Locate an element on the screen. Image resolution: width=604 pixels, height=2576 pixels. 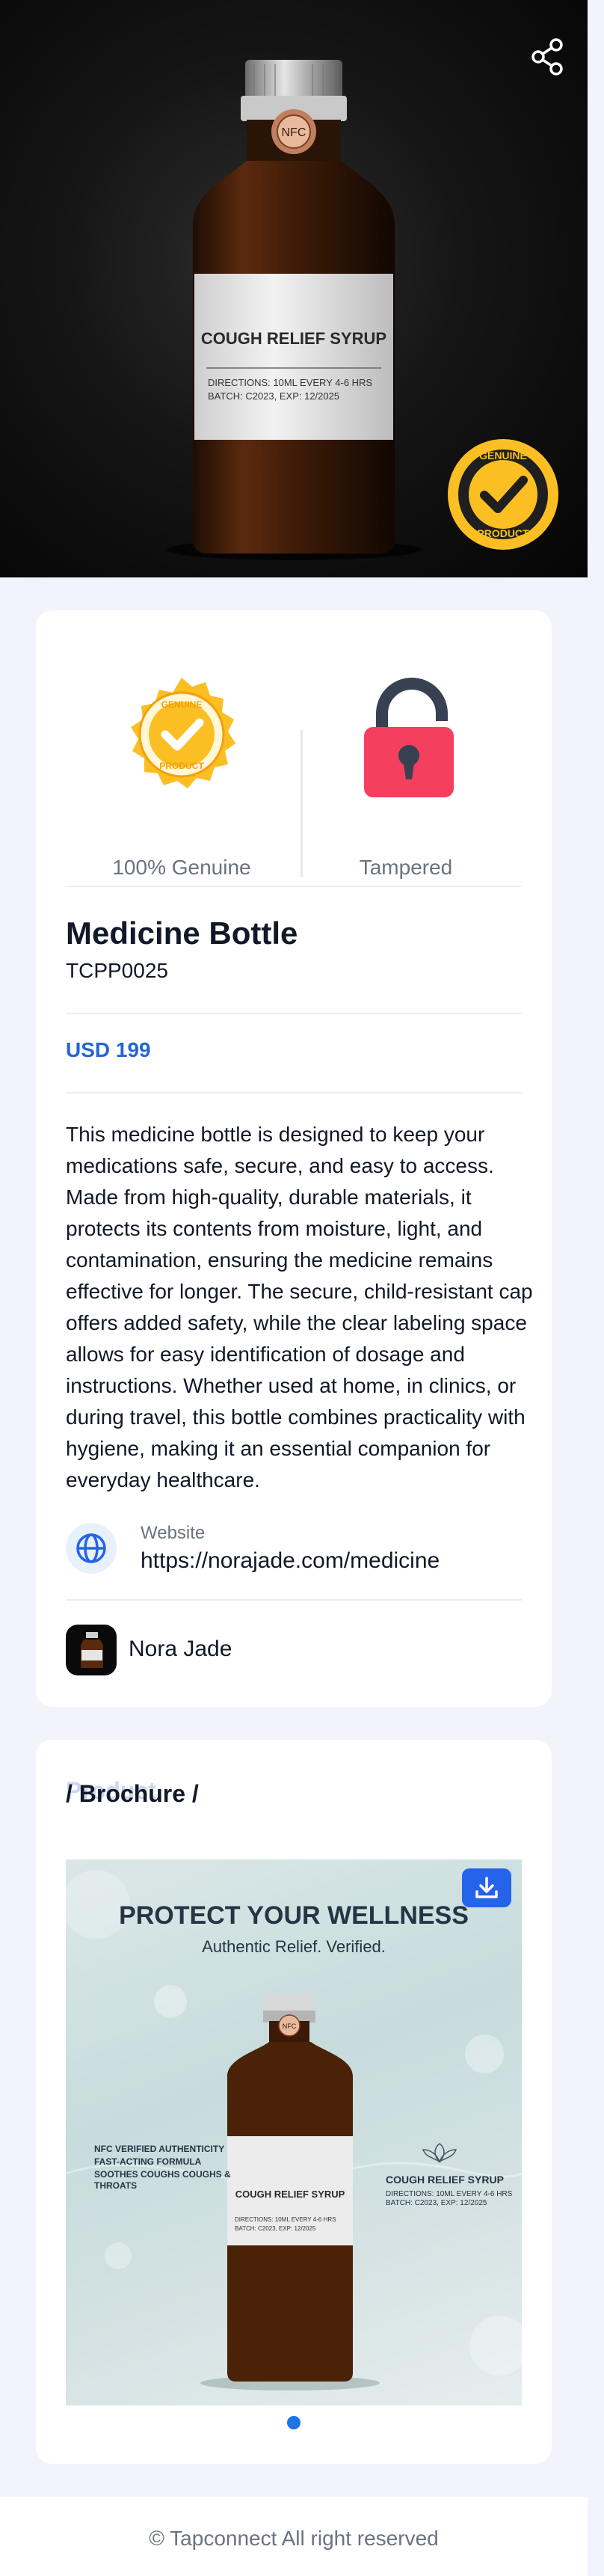
brochure-subheadline: Authentic Relief. Verified. is located at coordinates (294, 1946).